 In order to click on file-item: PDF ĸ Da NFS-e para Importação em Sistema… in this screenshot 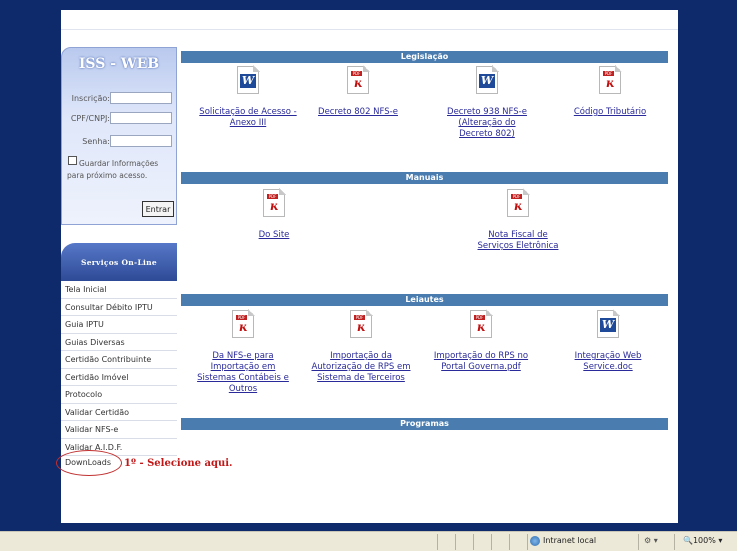, I will do `click(243, 352)`.